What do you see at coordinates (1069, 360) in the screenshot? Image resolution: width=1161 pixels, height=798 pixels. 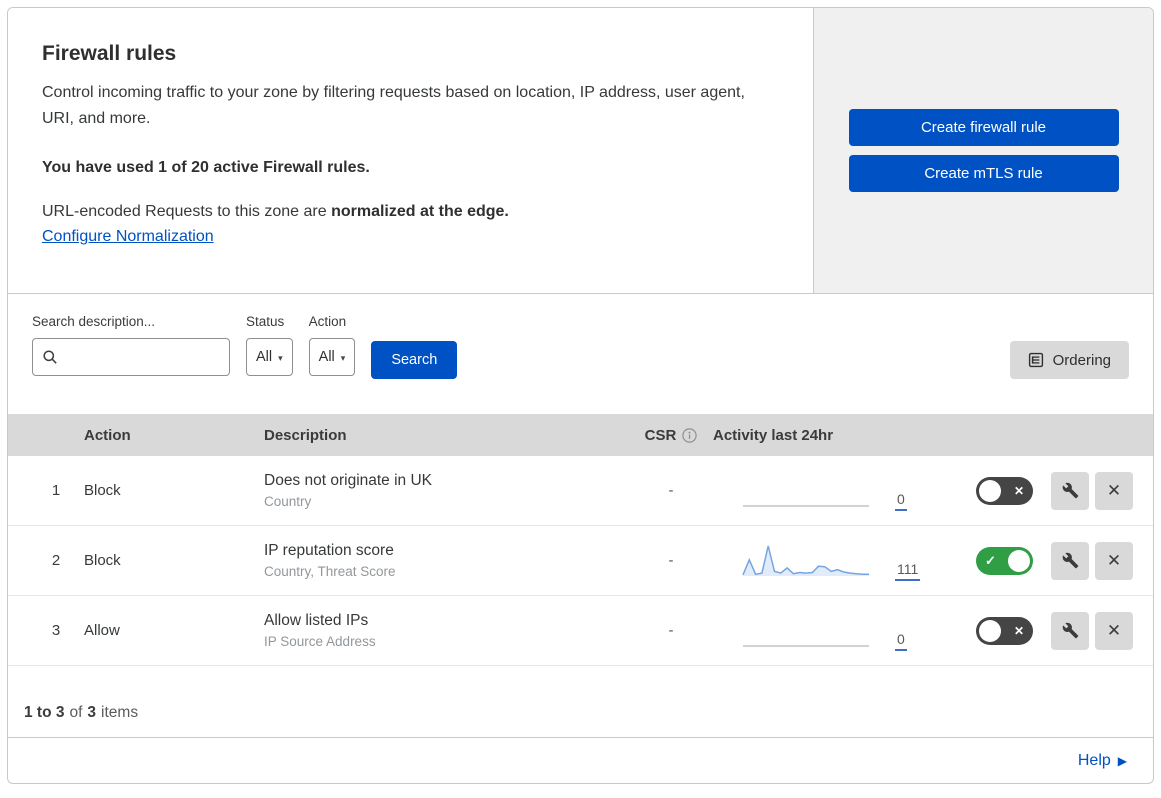 I see `ordering-button: Ordering` at bounding box center [1069, 360].